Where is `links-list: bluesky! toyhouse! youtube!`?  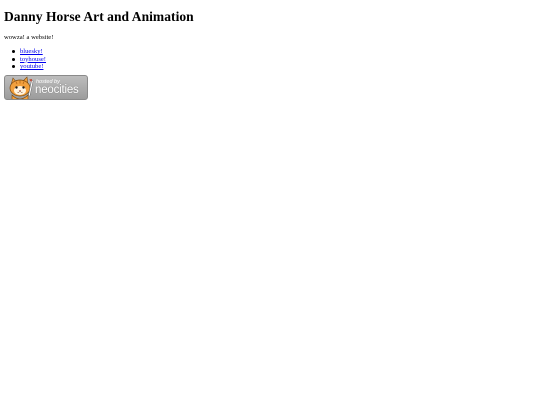
links-list: bluesky! toyhouse! youtube! is located at coordinates (269, 59).